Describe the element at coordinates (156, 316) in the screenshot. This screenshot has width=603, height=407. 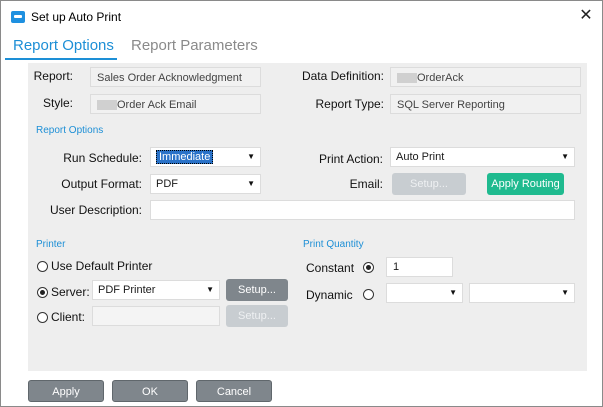
I see `client-printer-input` at that location.